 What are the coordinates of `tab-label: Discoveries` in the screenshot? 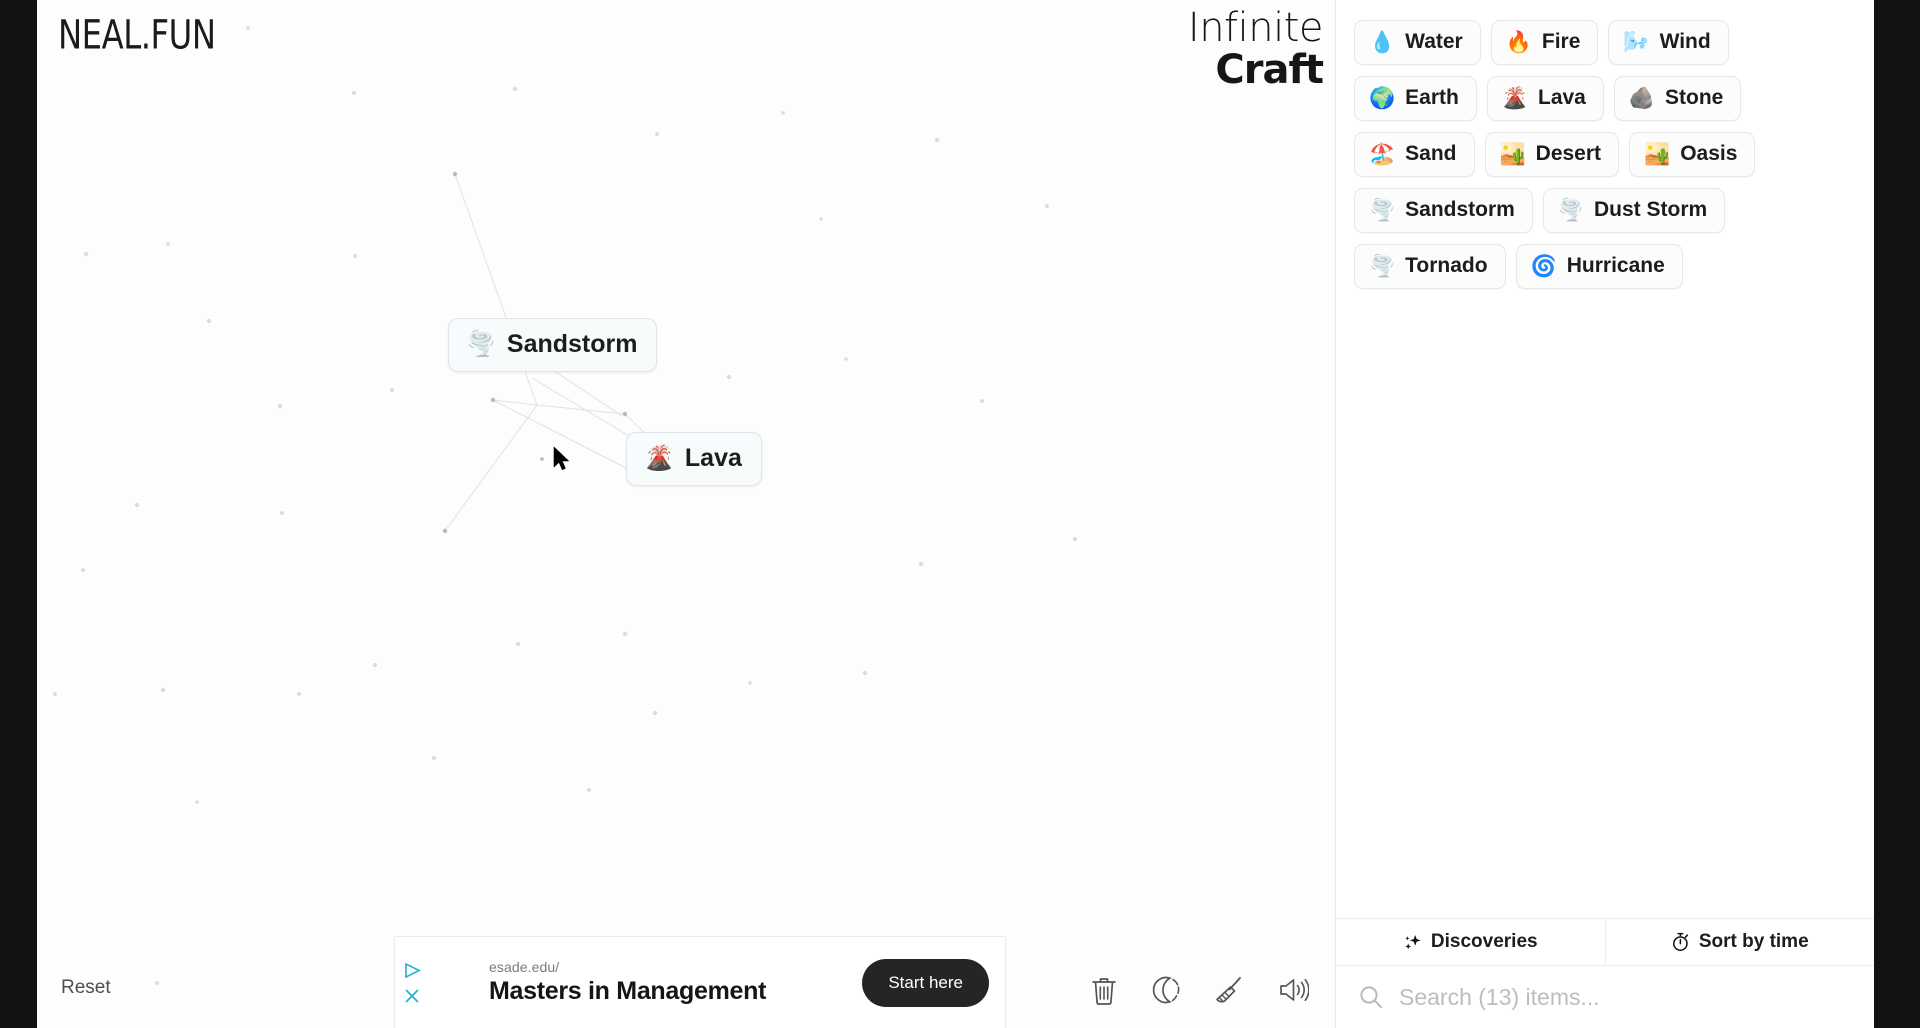 It's located at (1484, 941).